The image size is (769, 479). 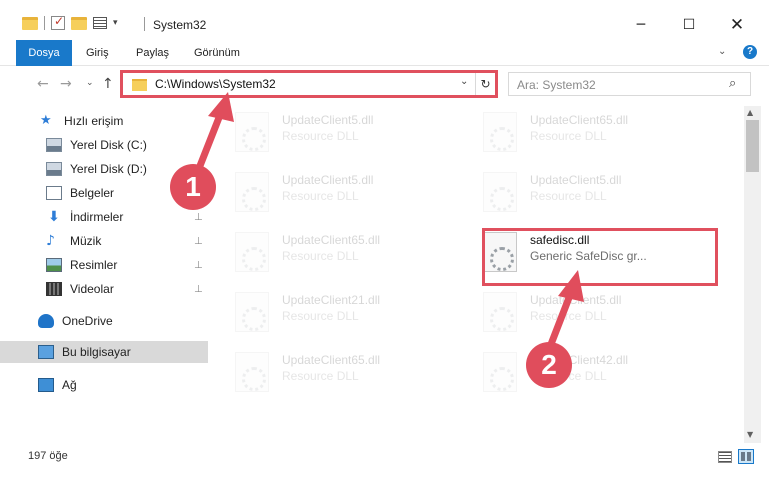 I want to click on sidebar-item-music: ♪ Müzik ⊥, so click(x=104, y=241).